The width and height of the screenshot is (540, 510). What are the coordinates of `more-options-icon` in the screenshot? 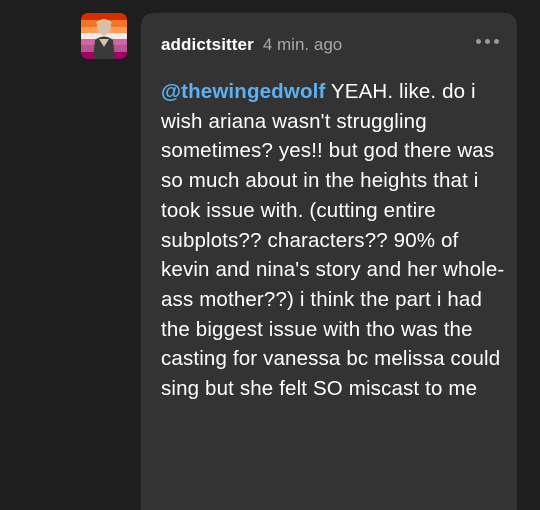 It's located at (487, 41).